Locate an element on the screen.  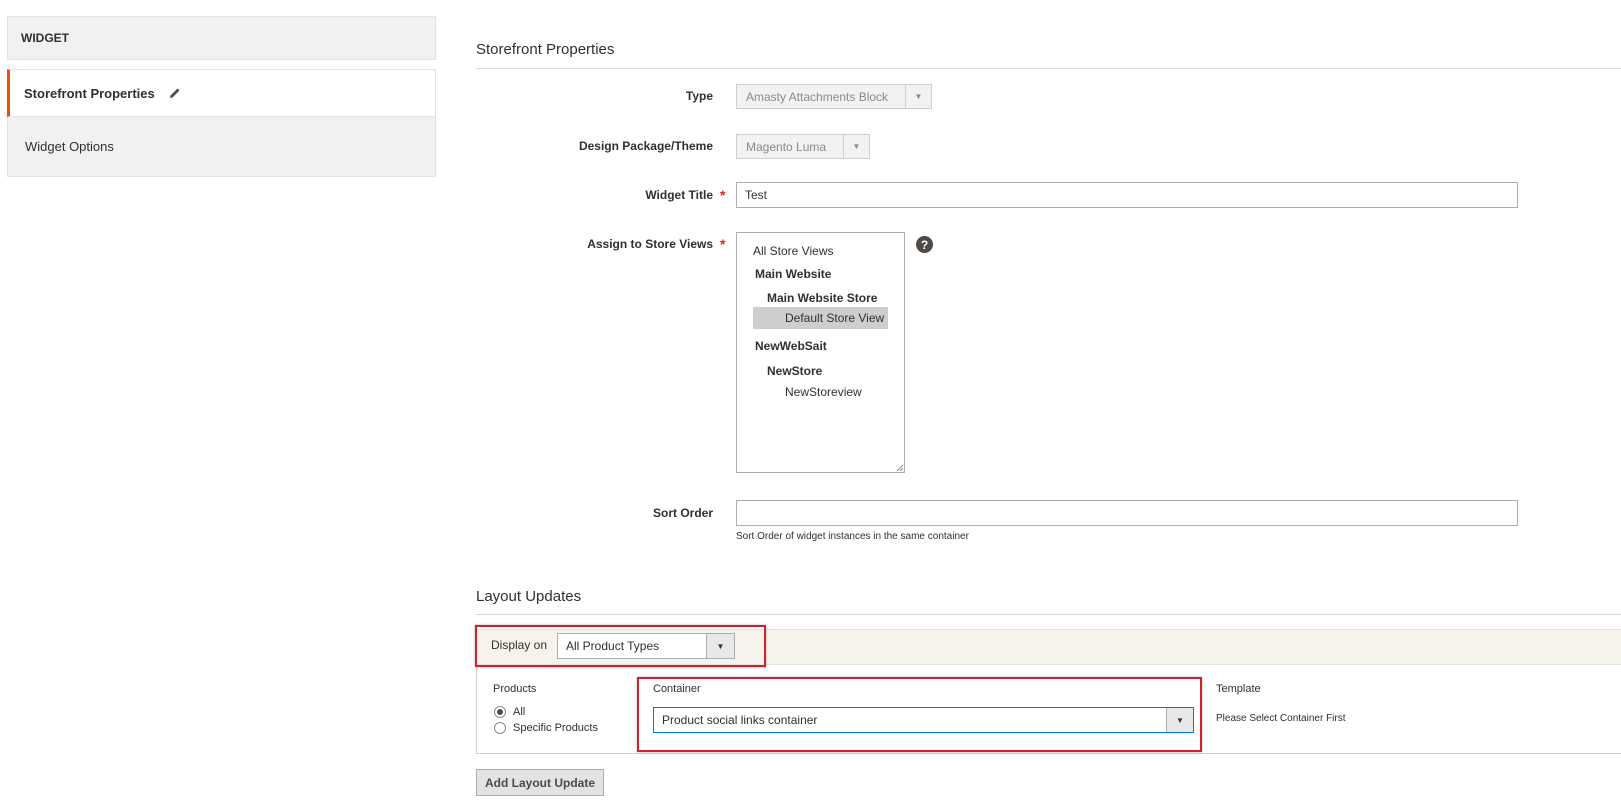
store-view-option: NewStore is located at coordinates (794, 371).